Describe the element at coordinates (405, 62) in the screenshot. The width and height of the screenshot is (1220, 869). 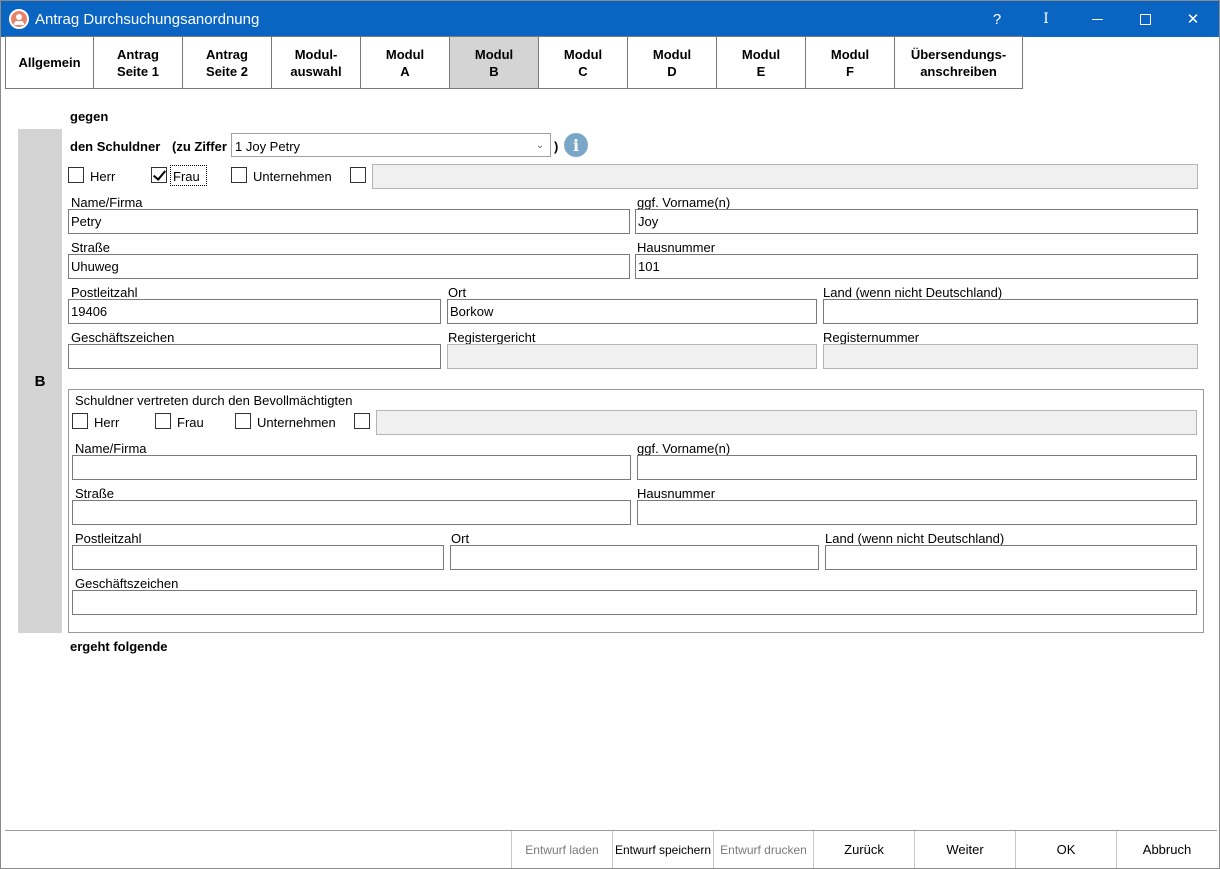
I see `tab-modul-a: Modul A` at that location.